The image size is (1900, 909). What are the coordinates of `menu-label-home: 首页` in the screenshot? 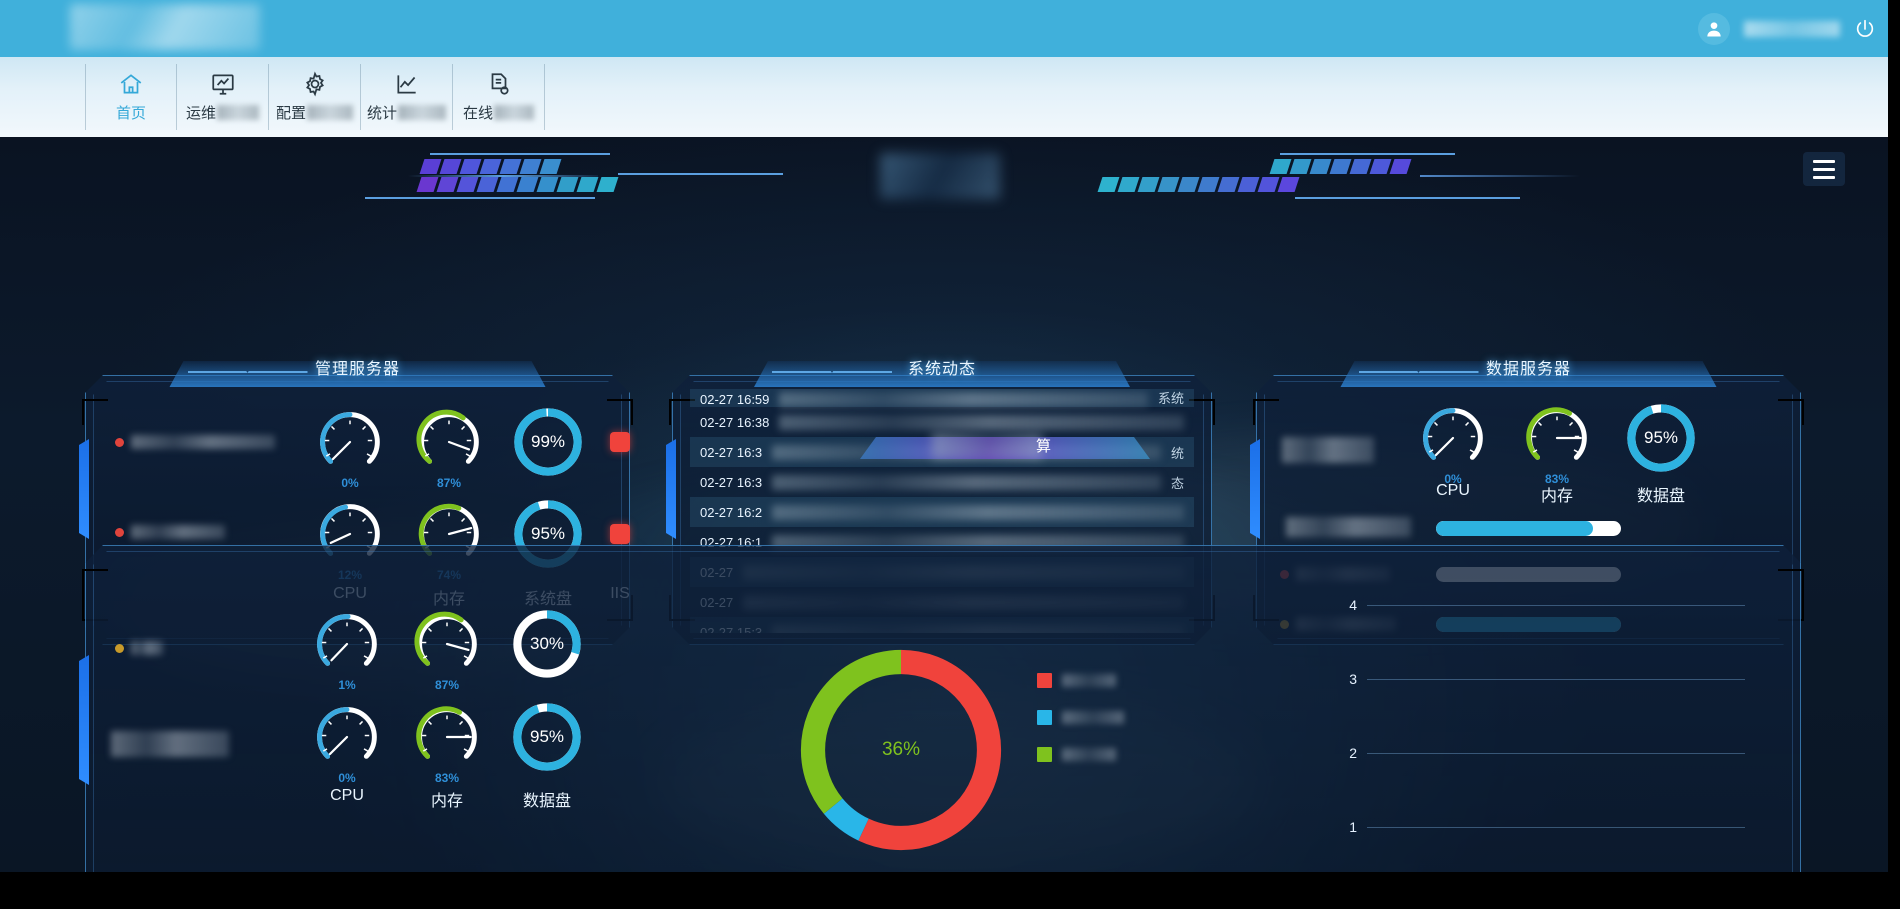 It's located at (130, 113).